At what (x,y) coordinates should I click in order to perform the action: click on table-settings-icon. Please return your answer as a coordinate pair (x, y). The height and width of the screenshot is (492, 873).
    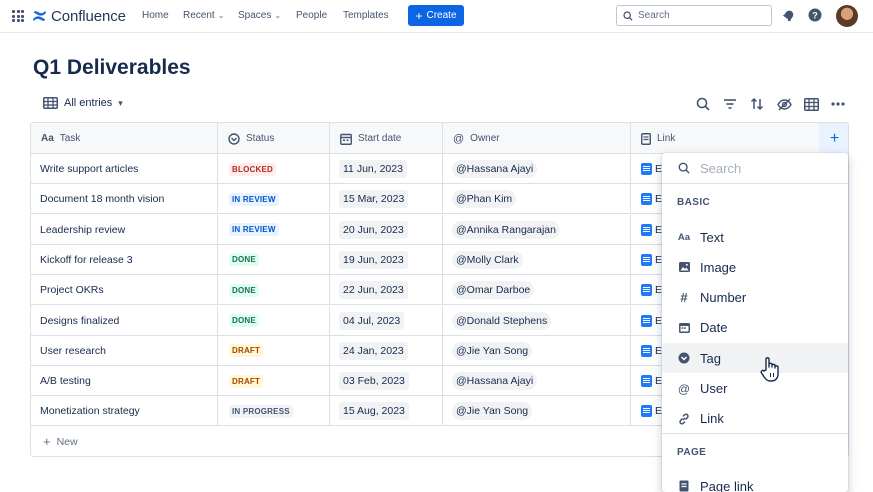
    Looking at the image, I should click on (811, 104).